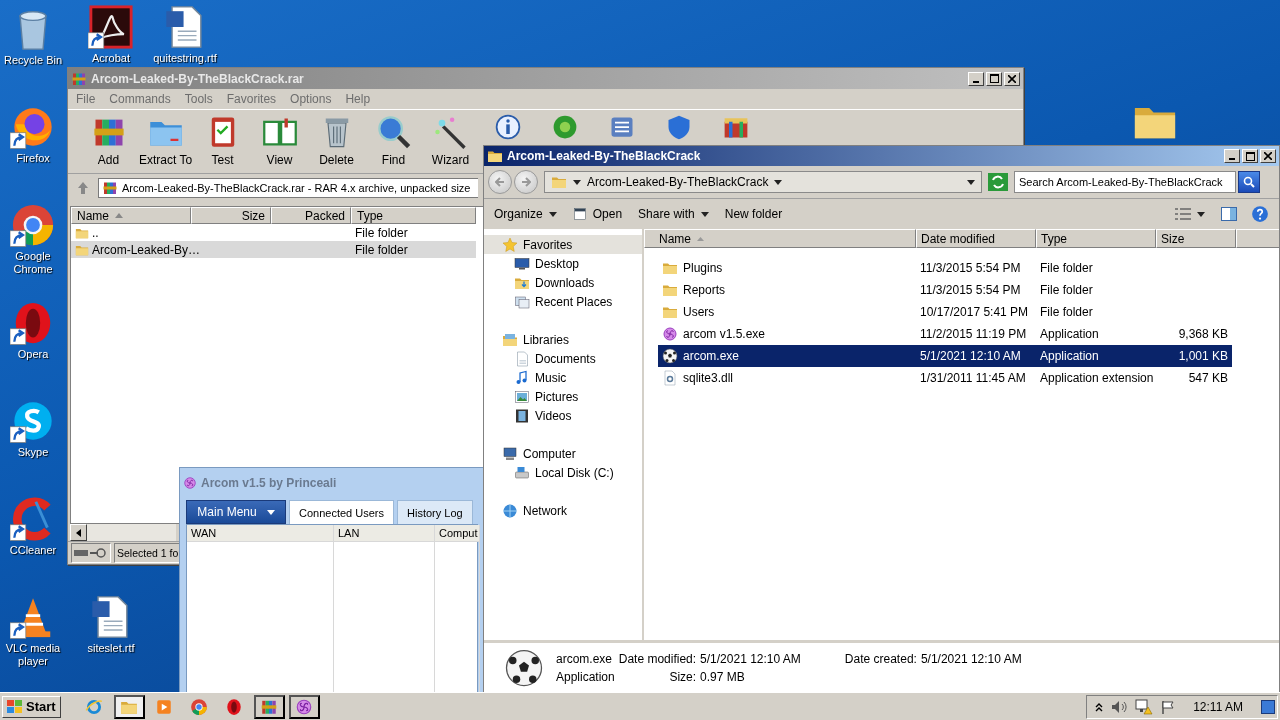  What do you see at coordinates (563, 453) in the screenshot?
I see `nav-item: Computer` at bounding box center [563, 453].